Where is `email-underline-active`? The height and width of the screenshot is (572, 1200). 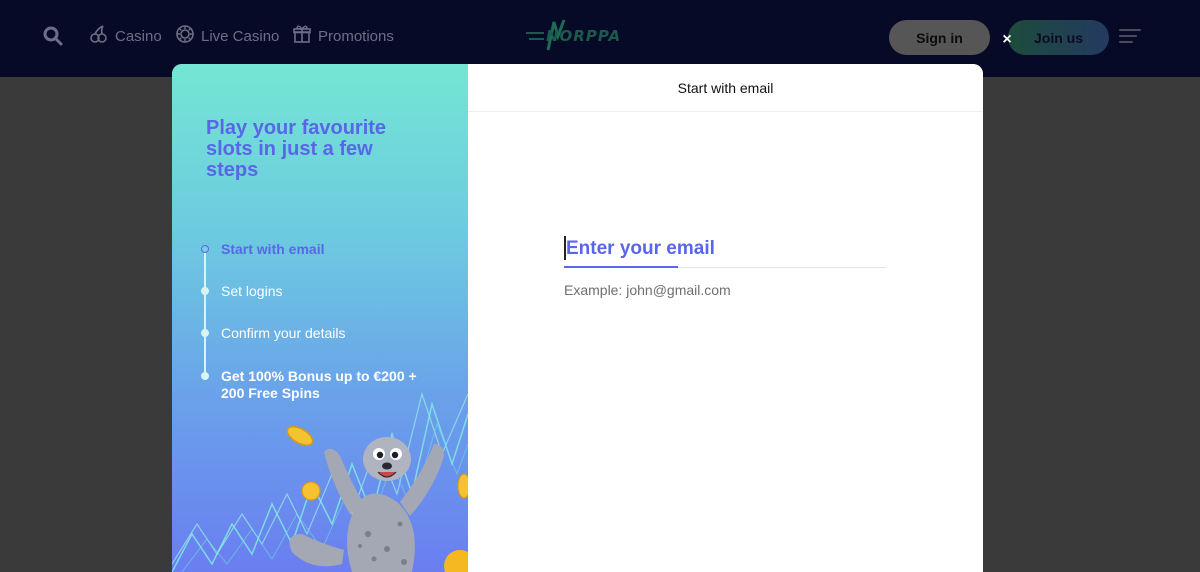 email-underline-active is located at coordinates (621, 267).